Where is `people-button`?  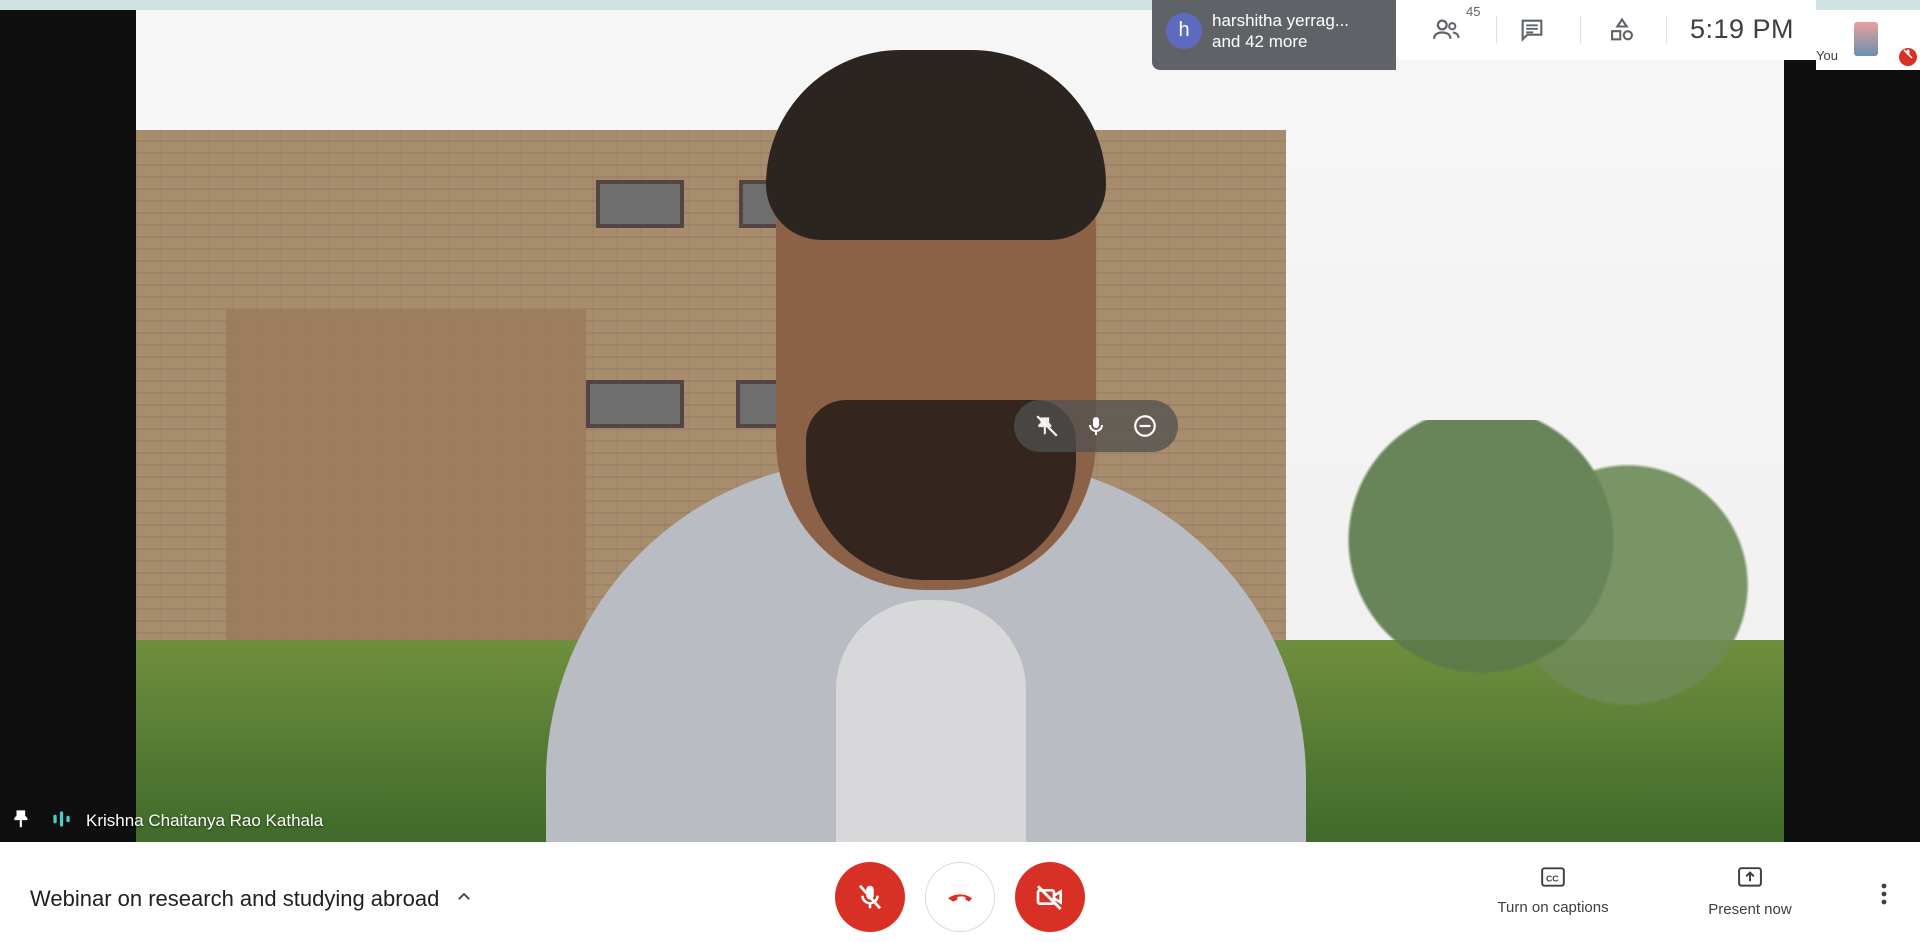
people-button is located at coordinates (1446, 30).